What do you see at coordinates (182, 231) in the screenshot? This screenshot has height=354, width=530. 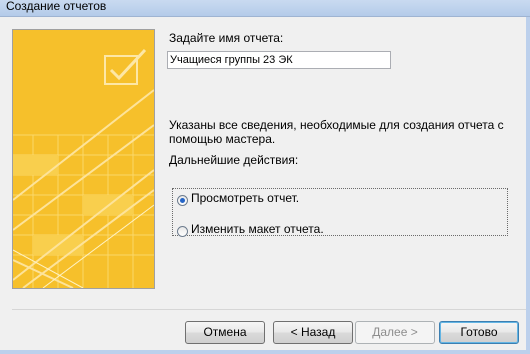 I see `modify-layout-radio` at bounding box center [182, 231].